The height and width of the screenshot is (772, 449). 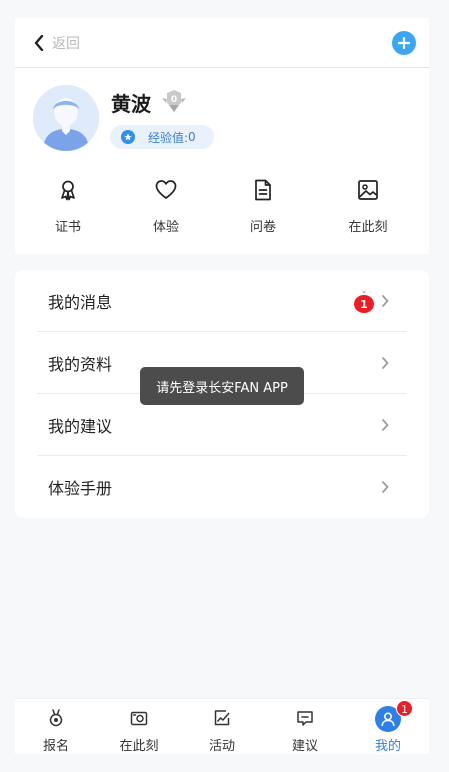 What do you see at coordinates (68, 190) in the screenshot?
I see `certificate-icon` at bounding box center [68, 190].